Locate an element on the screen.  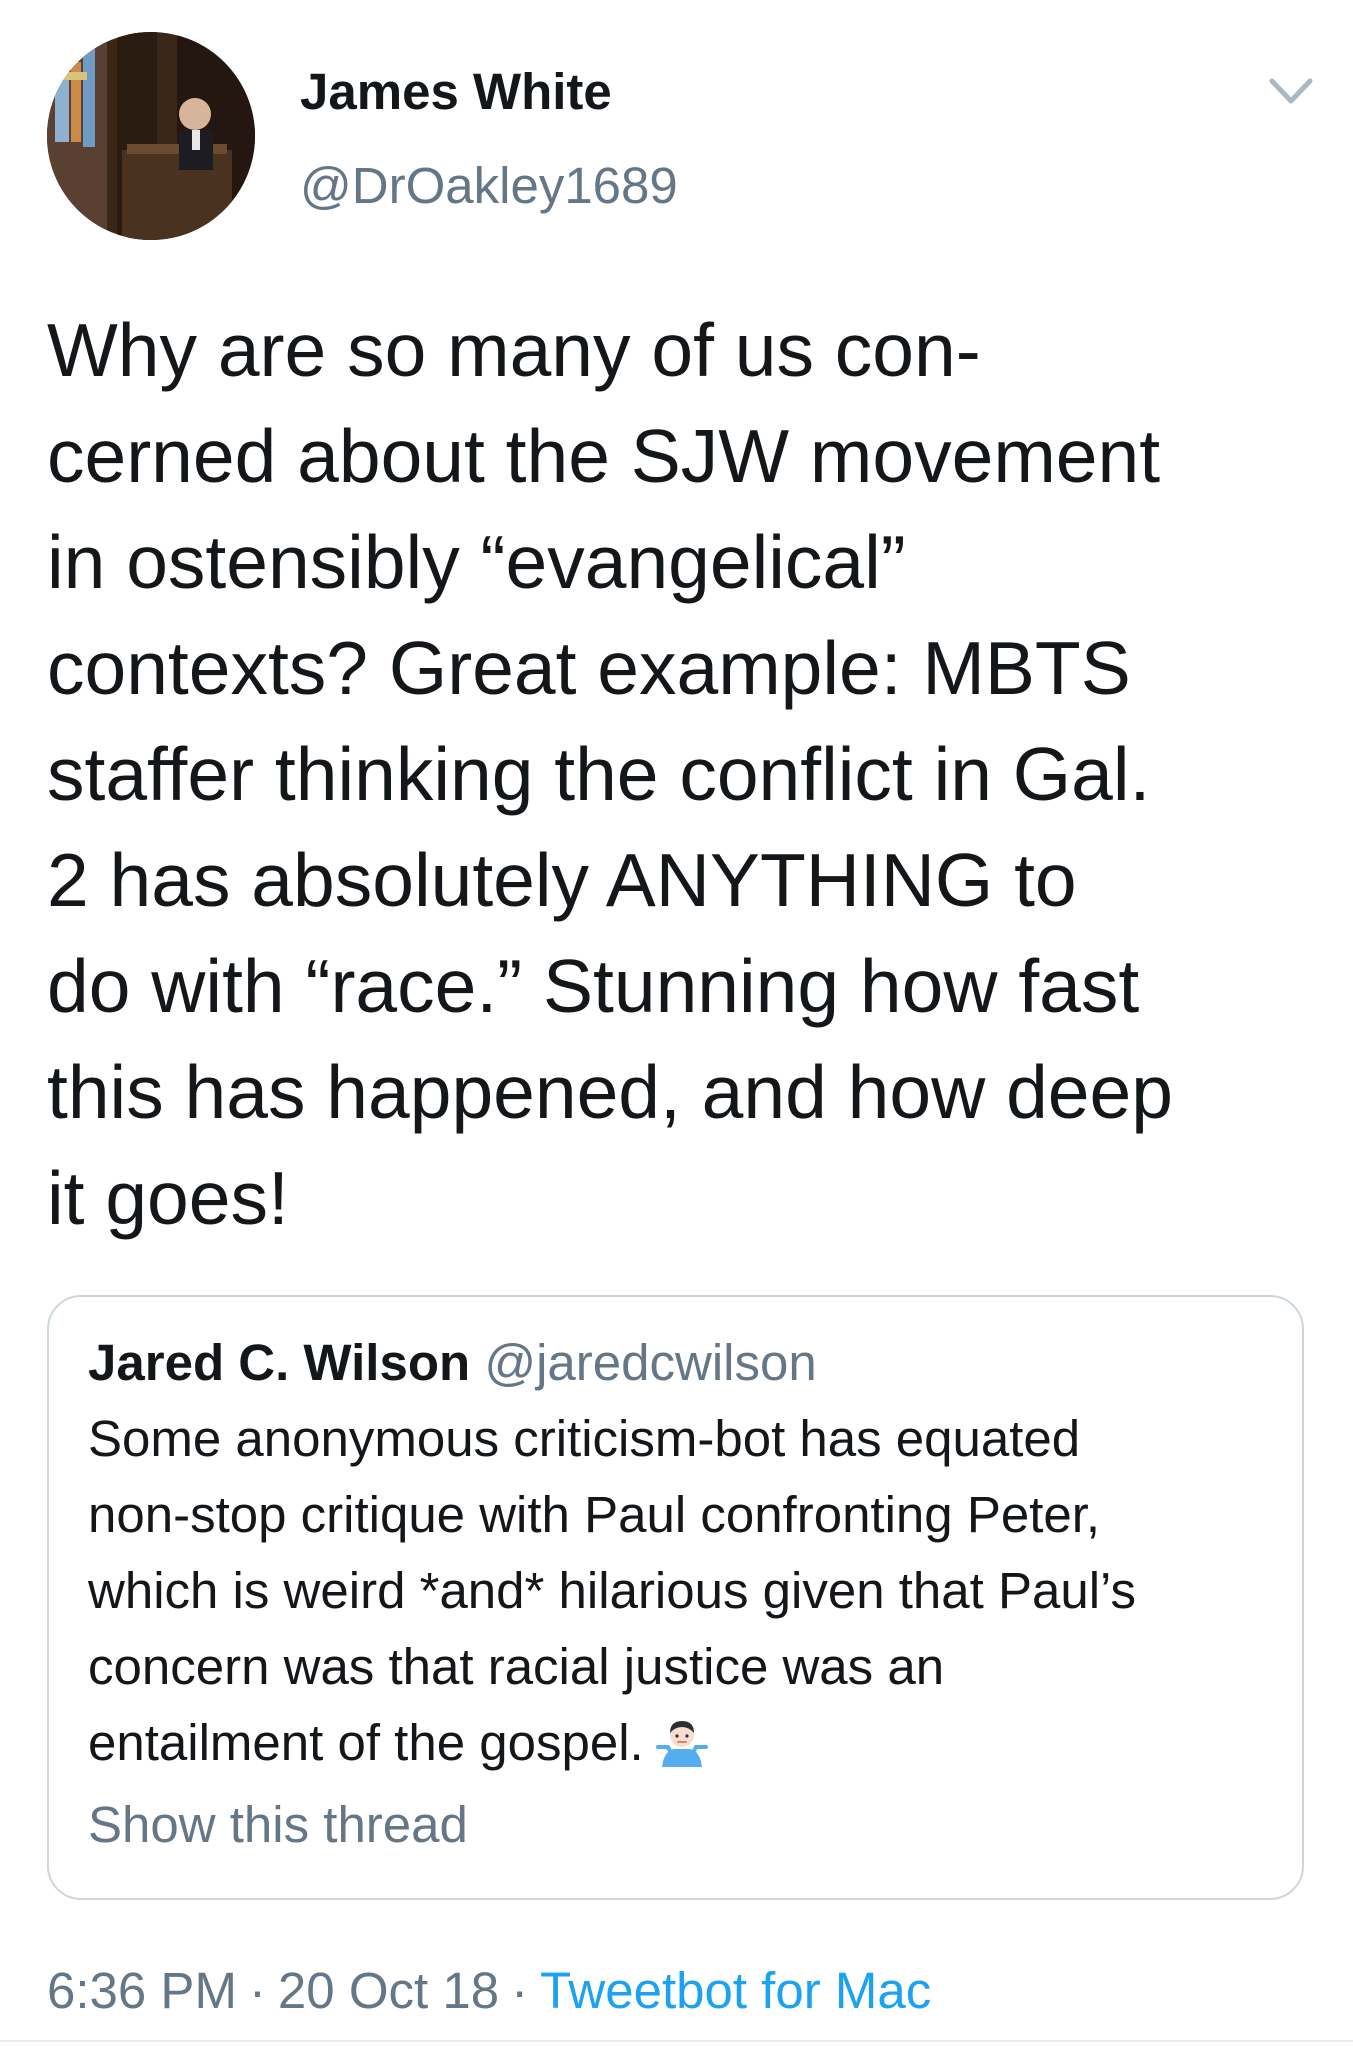
quoted-author-name: Jared C. Wilson is located at coordinates (279, 1362).